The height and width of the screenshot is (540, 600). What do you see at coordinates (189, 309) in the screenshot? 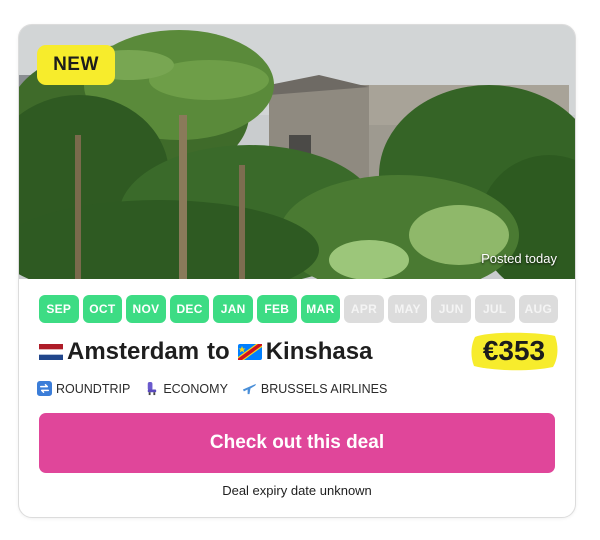
I see `month-dec: DEC` at bounding box center [189, 309].